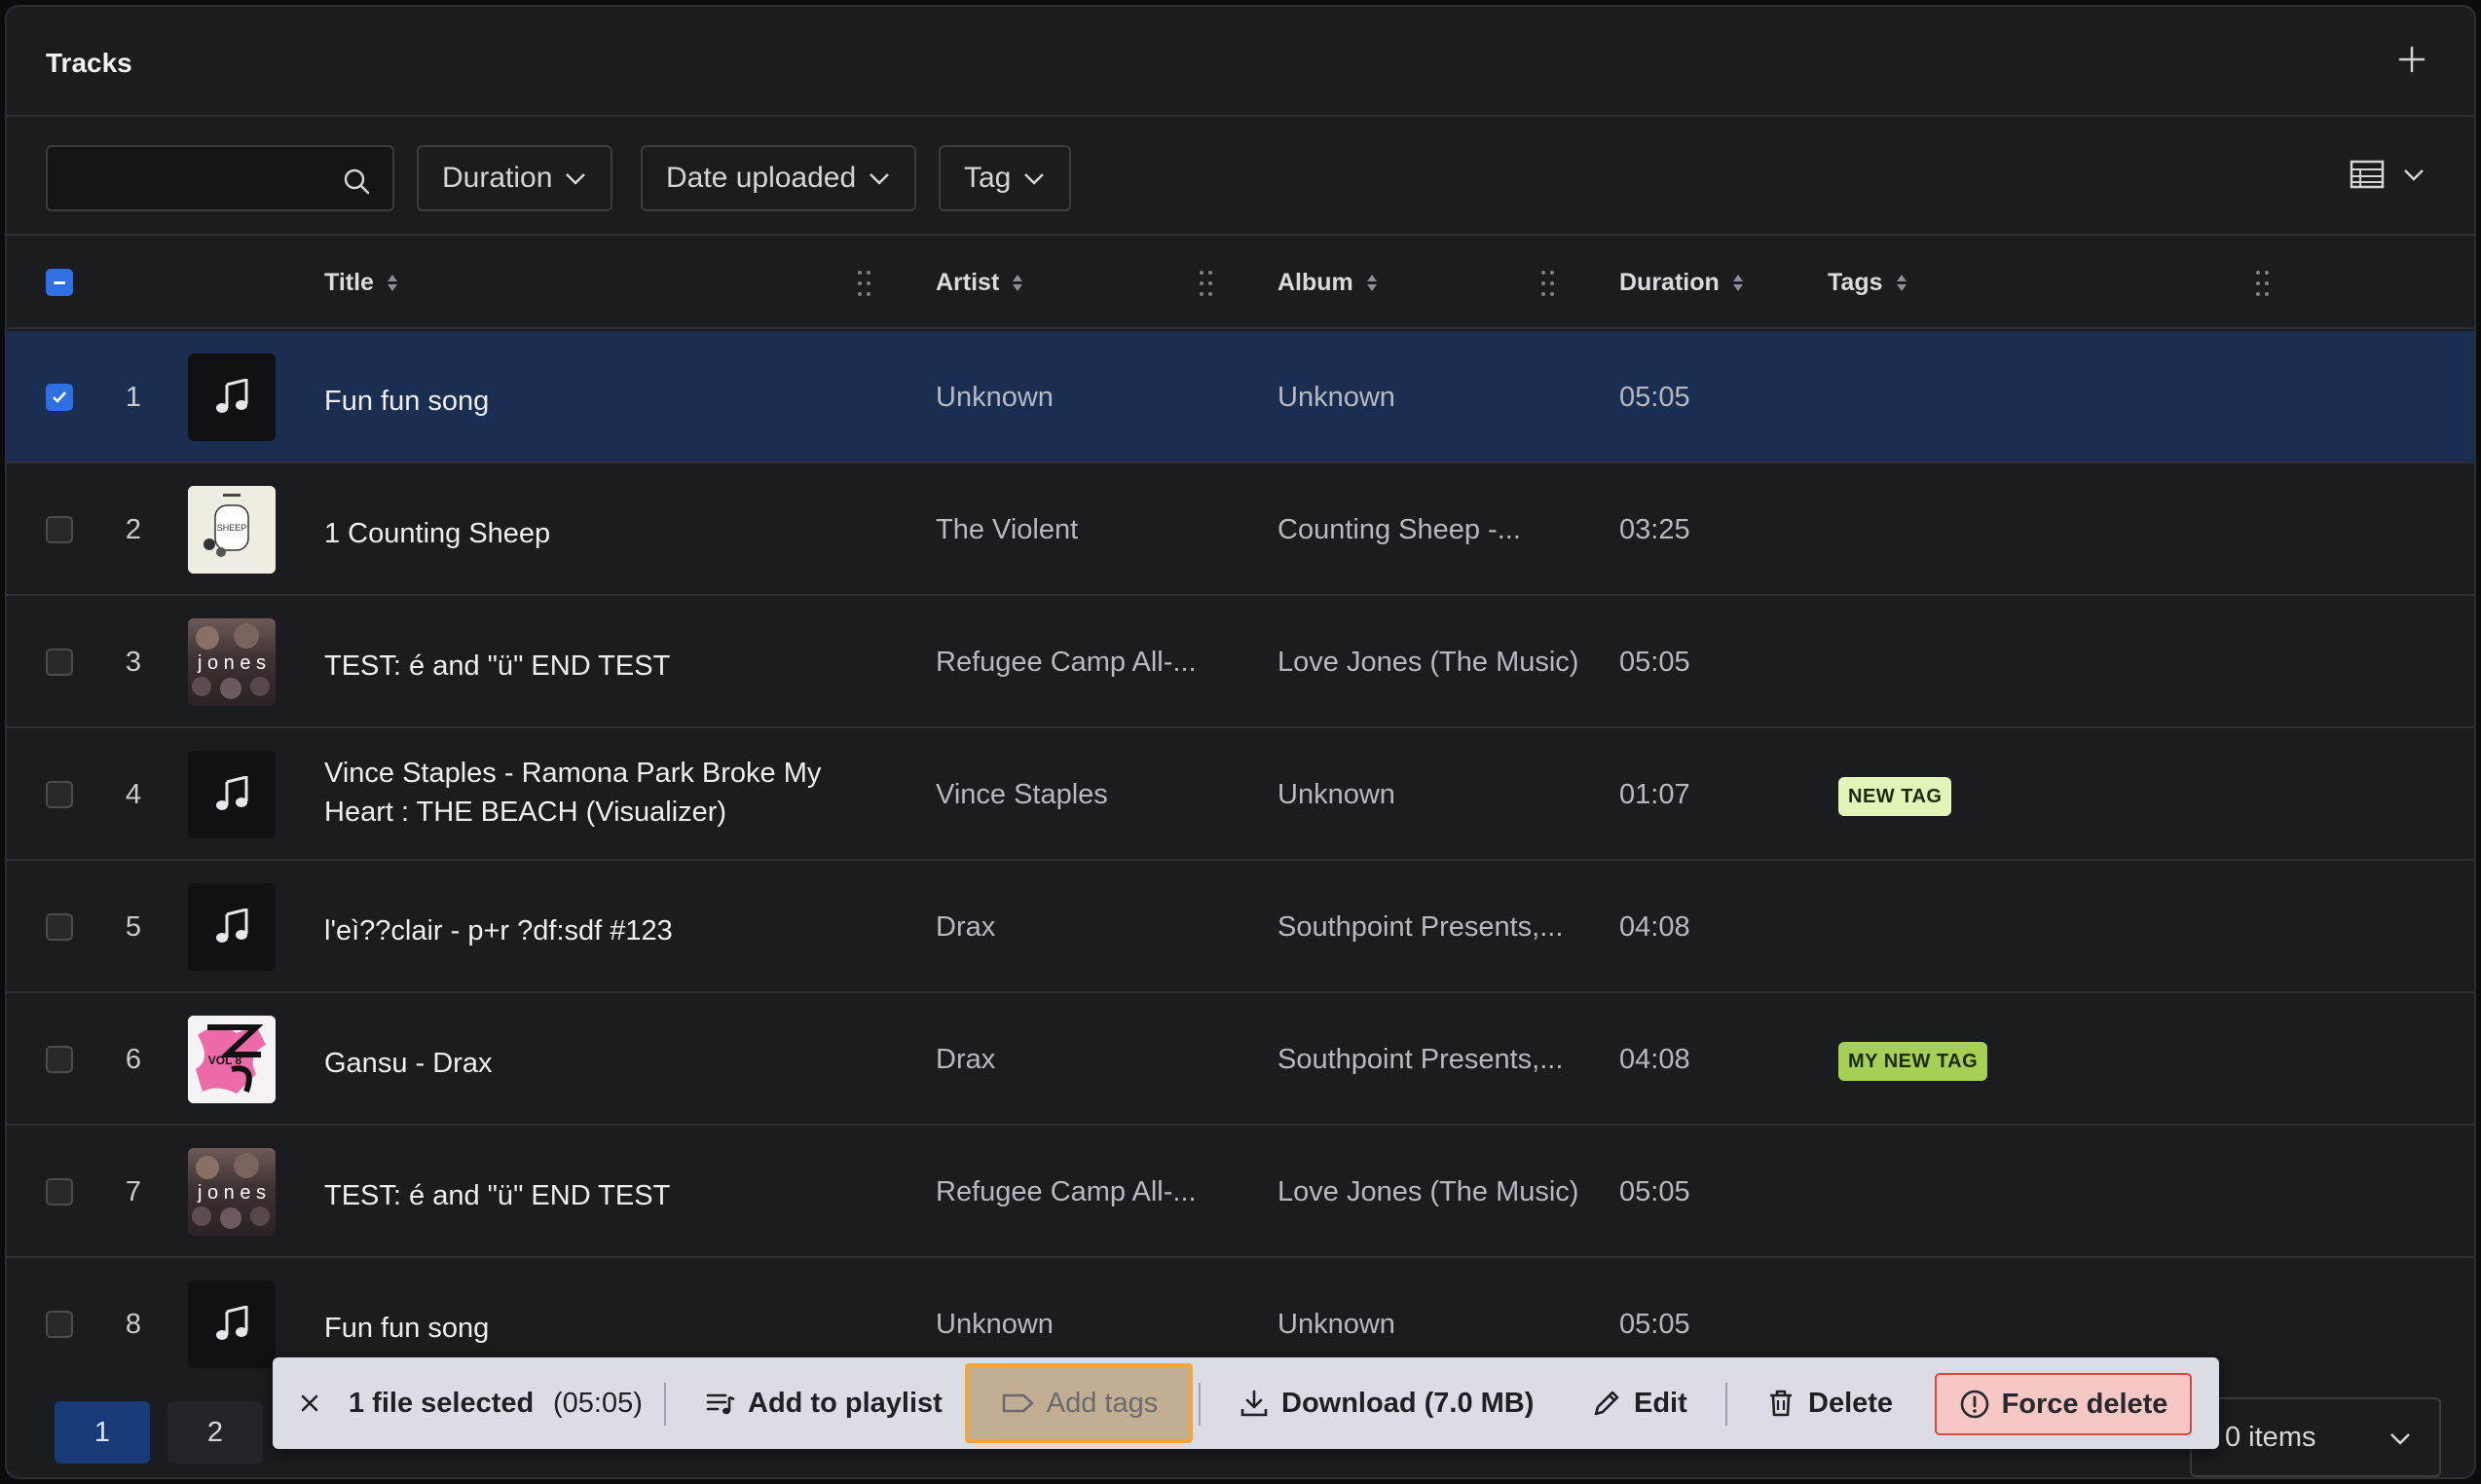  What do you see at coordinates (2387, 174) in the screenshot?
I see `view-toggle-button` at bounding box center [2387, 174].